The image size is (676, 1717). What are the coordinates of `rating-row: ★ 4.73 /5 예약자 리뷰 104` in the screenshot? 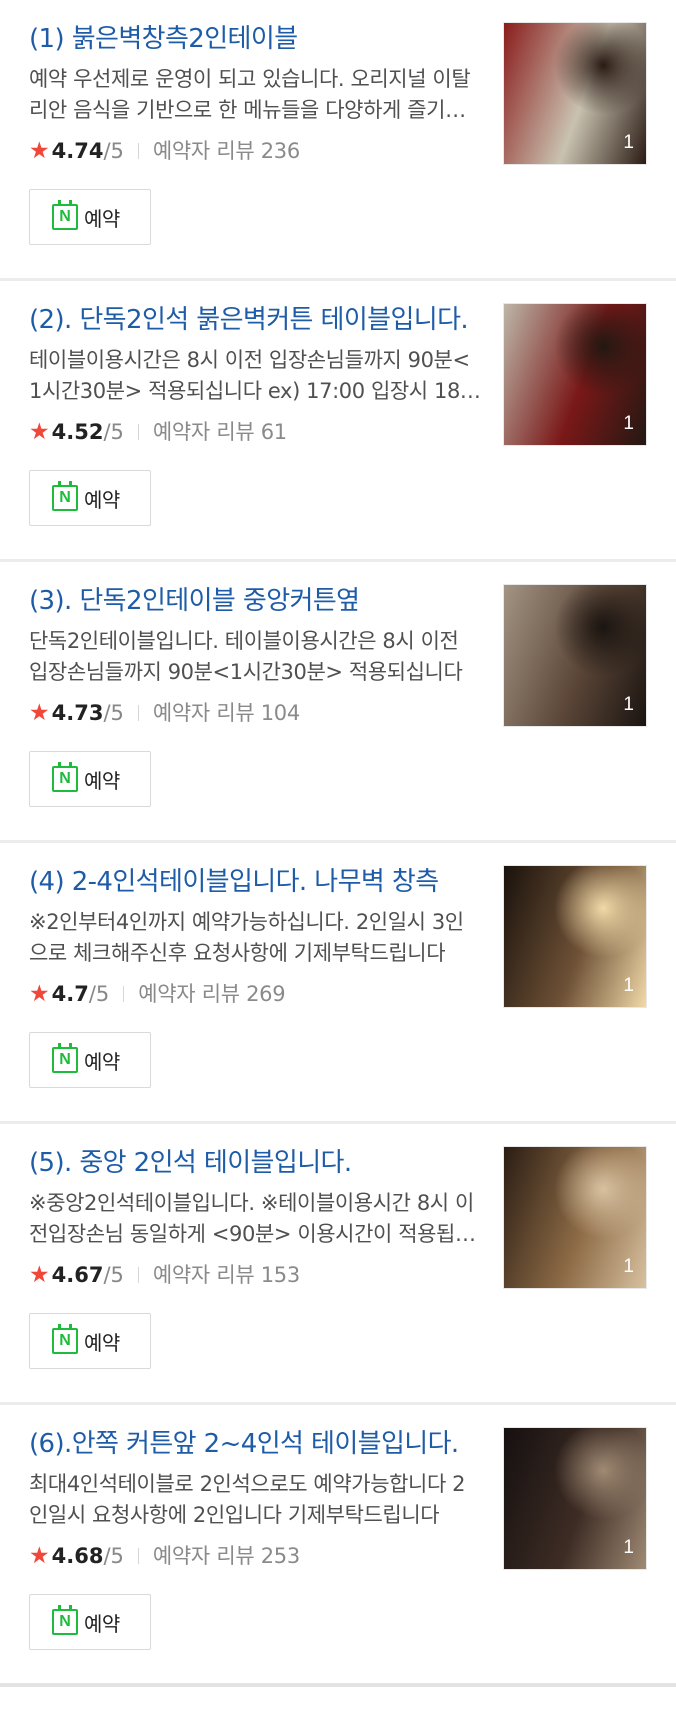 It's located at (255, 713).